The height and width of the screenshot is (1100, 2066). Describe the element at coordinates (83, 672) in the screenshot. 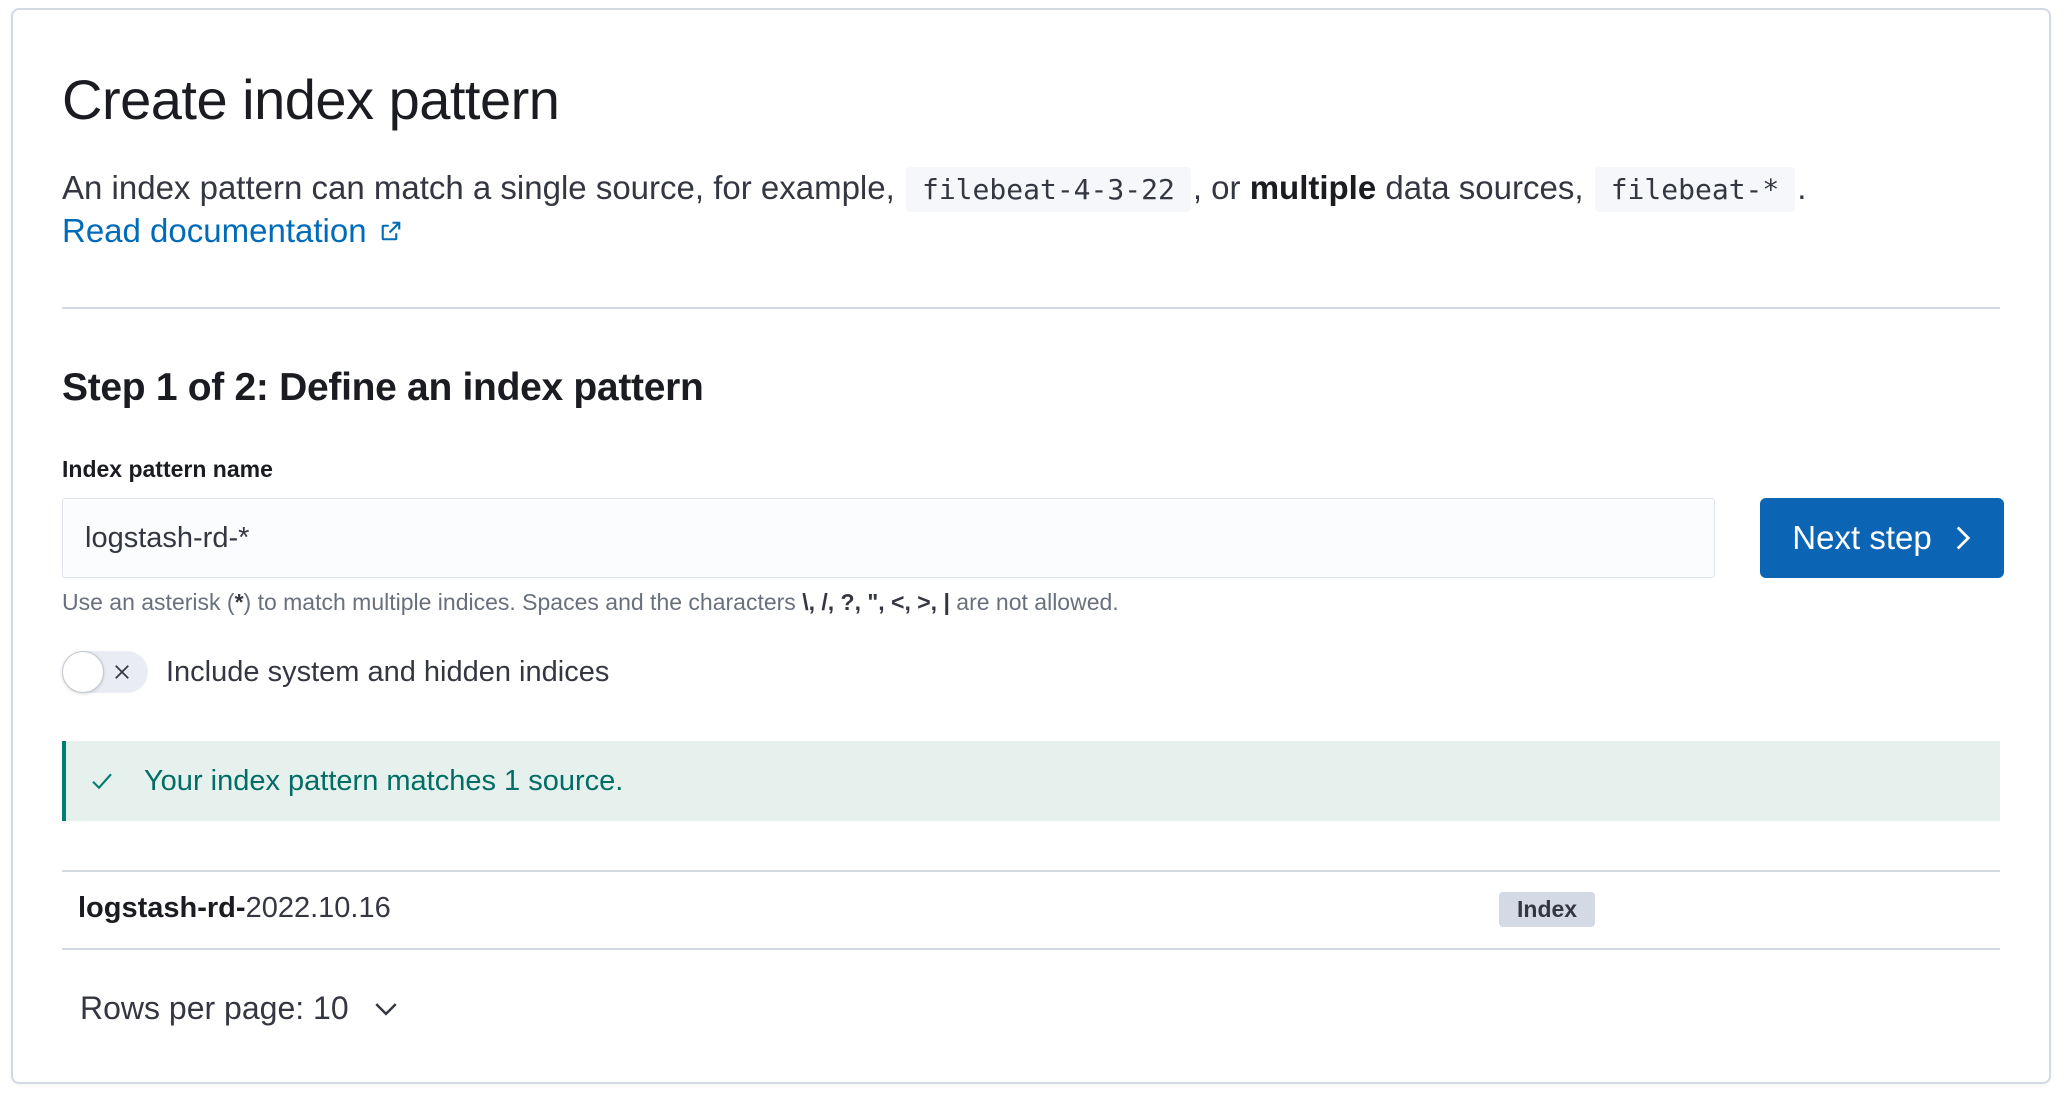

I see `toggle-knob` at that location.